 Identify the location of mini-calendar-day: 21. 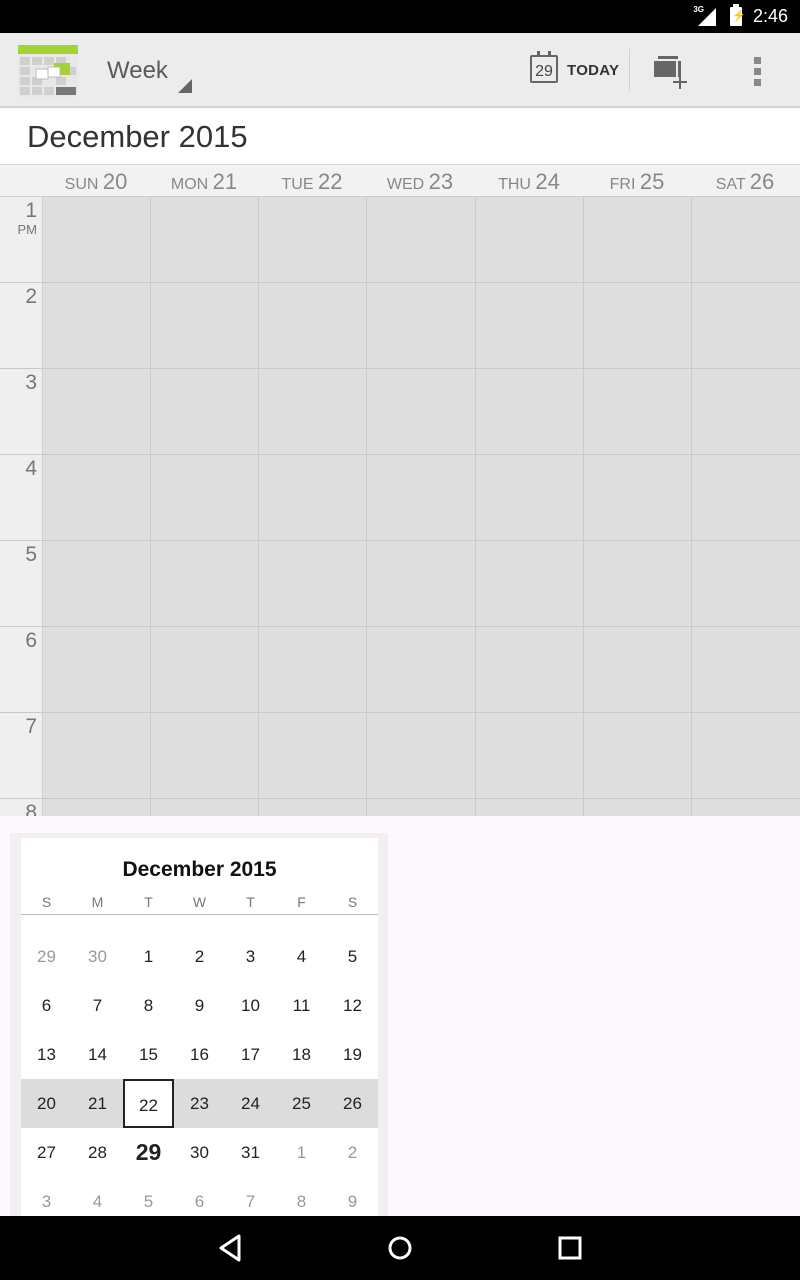
(97, 1103).